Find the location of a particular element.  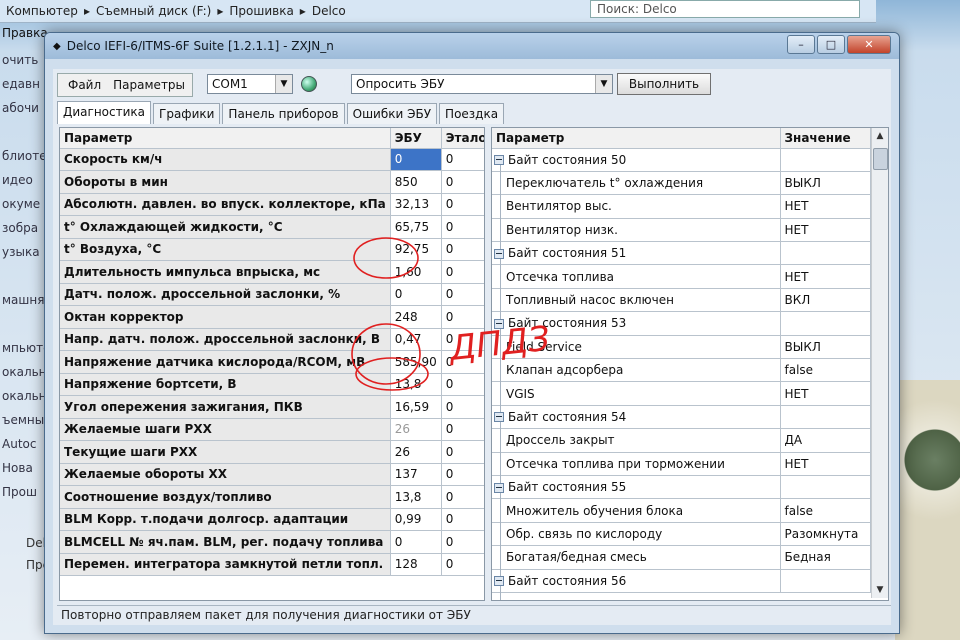

table-row: t° Охлаждающей жидкости, °С 65,75 0 is located at coordinates (272, 227).